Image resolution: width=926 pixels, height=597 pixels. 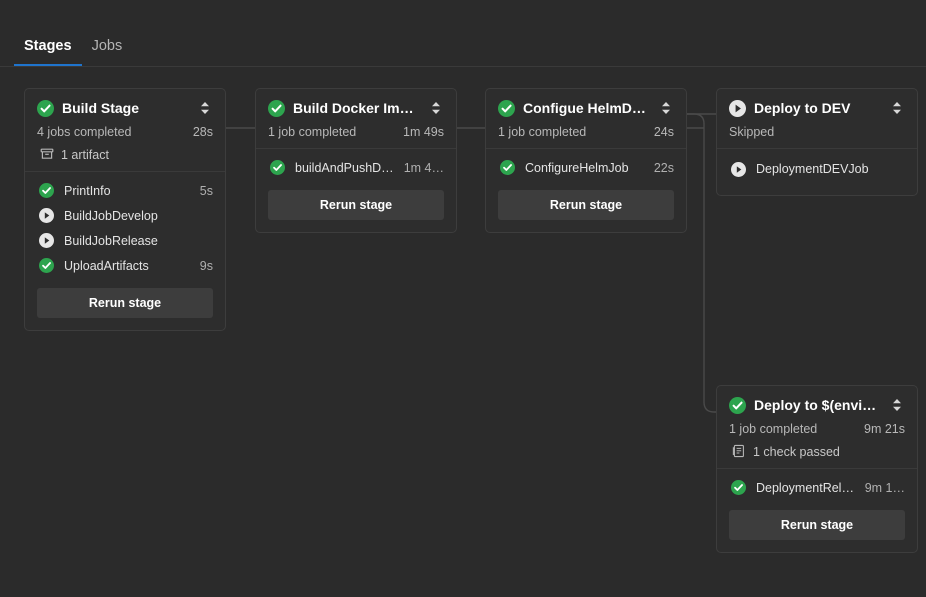 I want to click on stage-duration: 9m 21s, so click(x=884, y=429).